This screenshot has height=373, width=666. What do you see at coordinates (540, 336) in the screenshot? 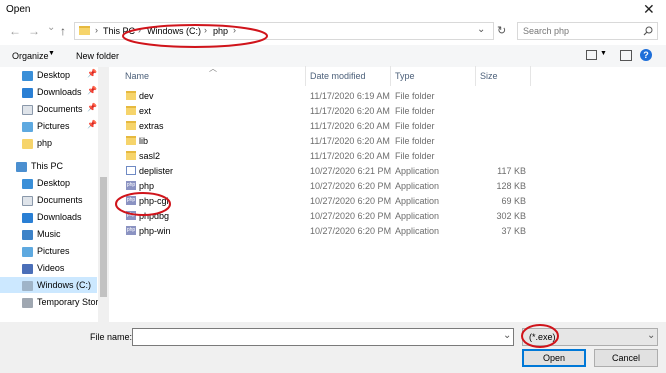
I see `annotation-circle-filter` at bounding box center [540, 336].